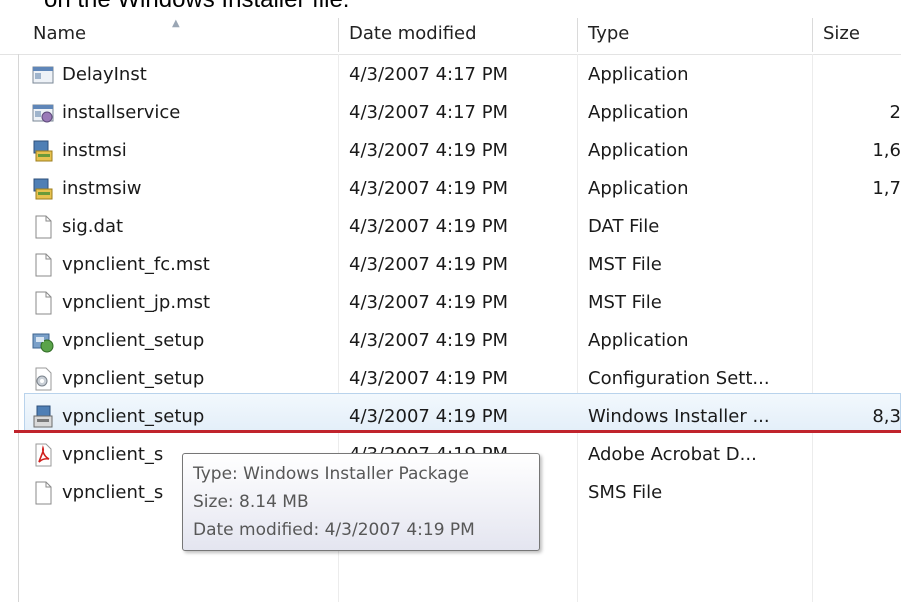 This screenshot has height=602, width=901. Describe the element at coordinates (697, 34) in the screenshot. I see `column-header-type: Type` at that location.